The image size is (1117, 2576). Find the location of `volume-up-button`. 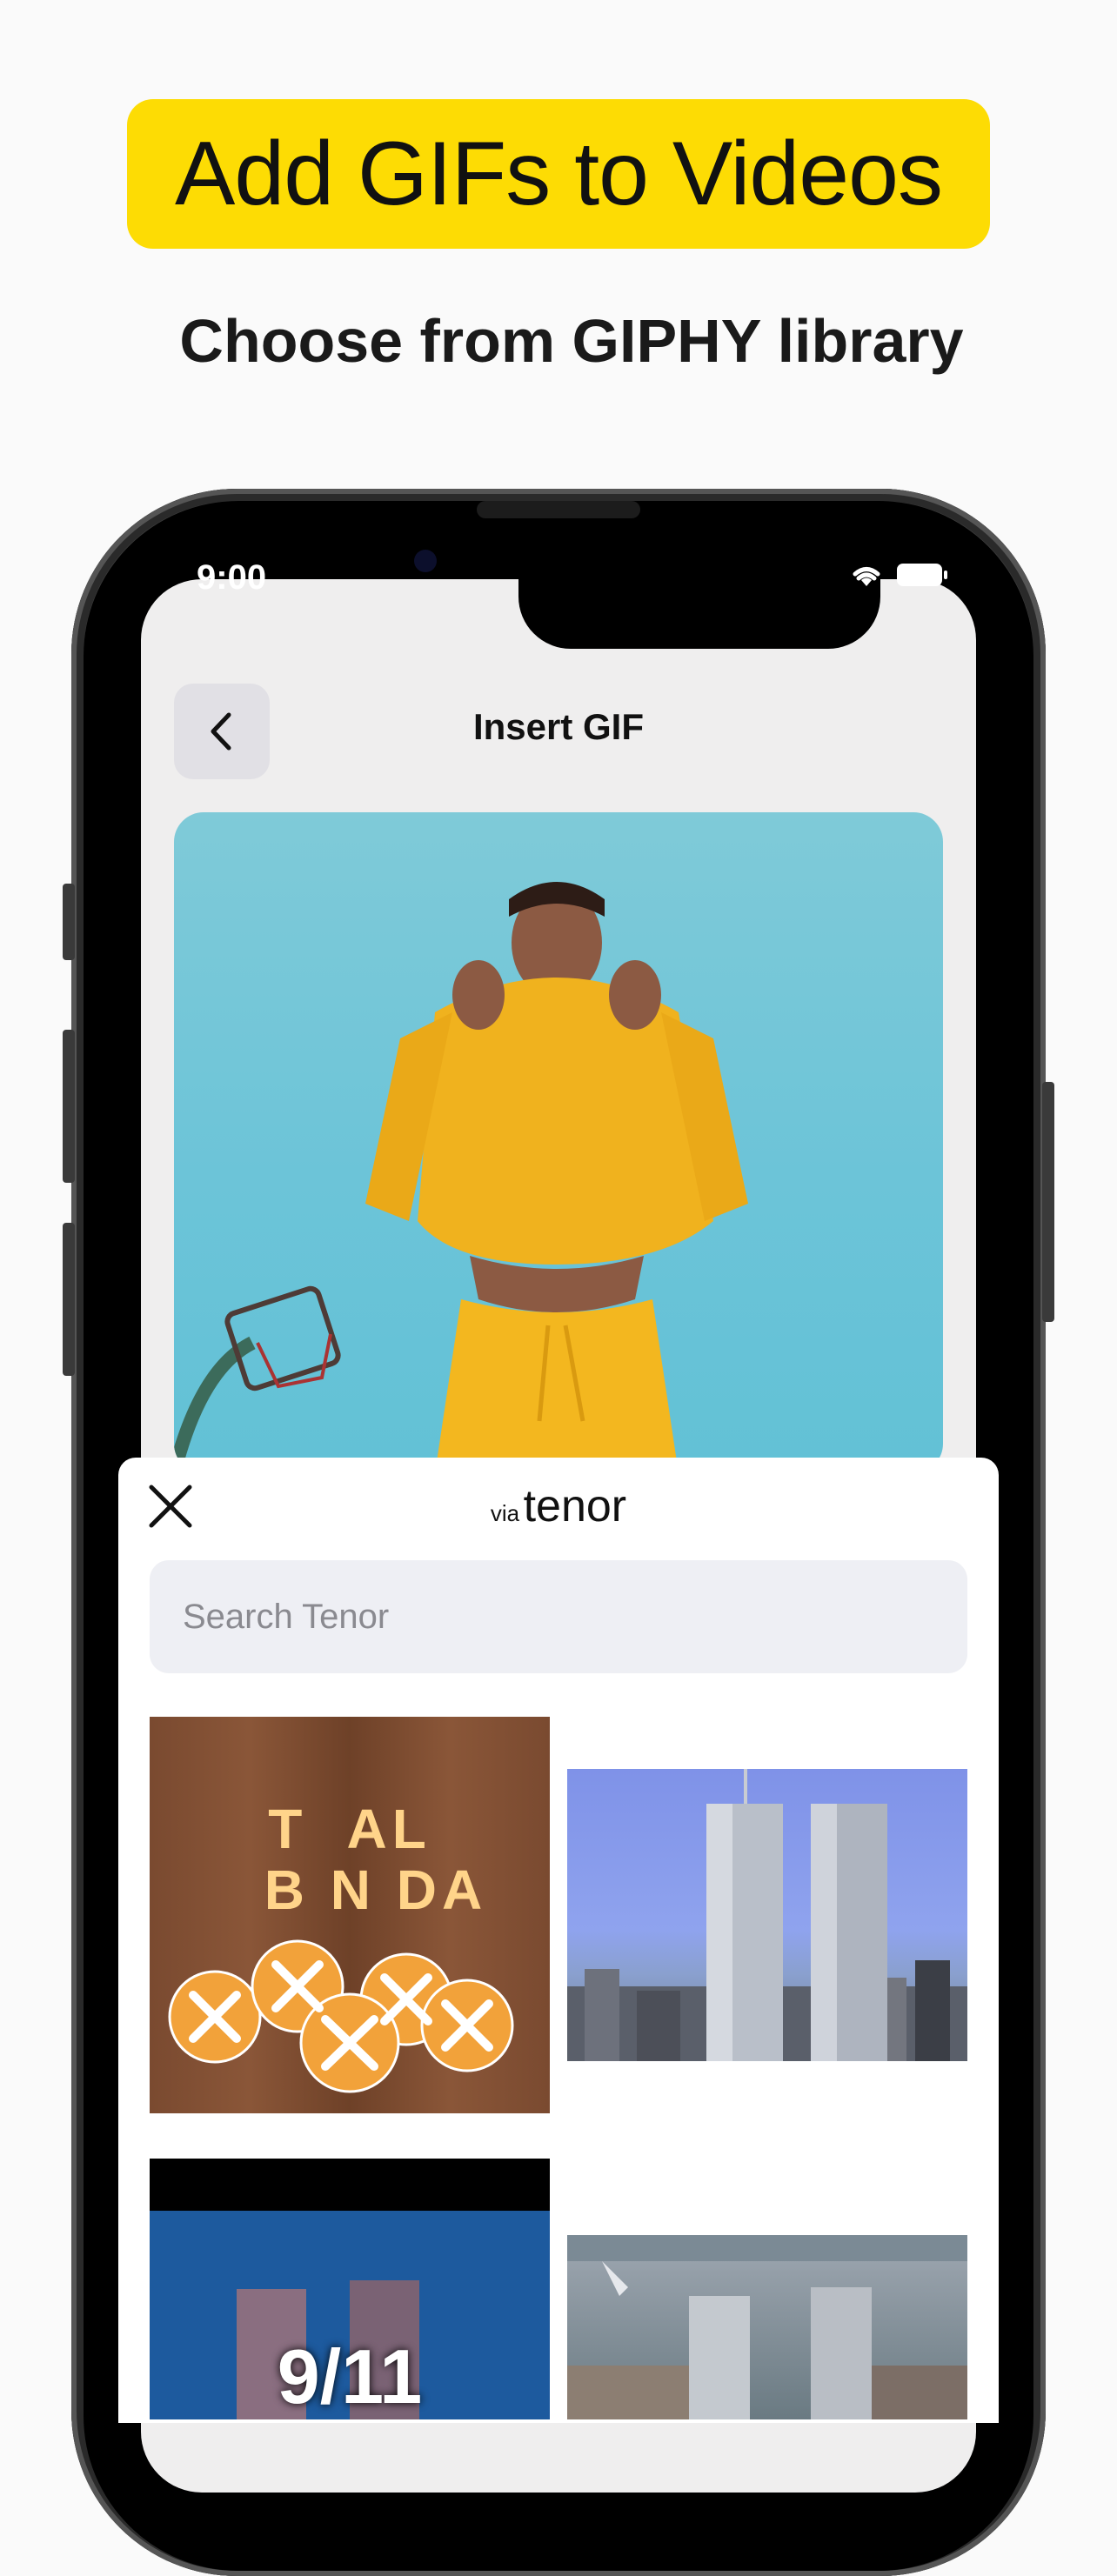

volume-up-button is located at coordinates (69, 1106).